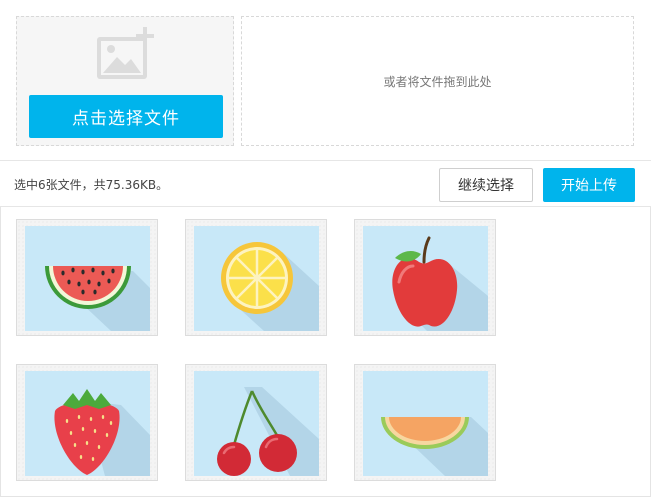  Describe the element at coordinates (434, 446) in the screenshot. I see `cantaloupe-icon` at that location.